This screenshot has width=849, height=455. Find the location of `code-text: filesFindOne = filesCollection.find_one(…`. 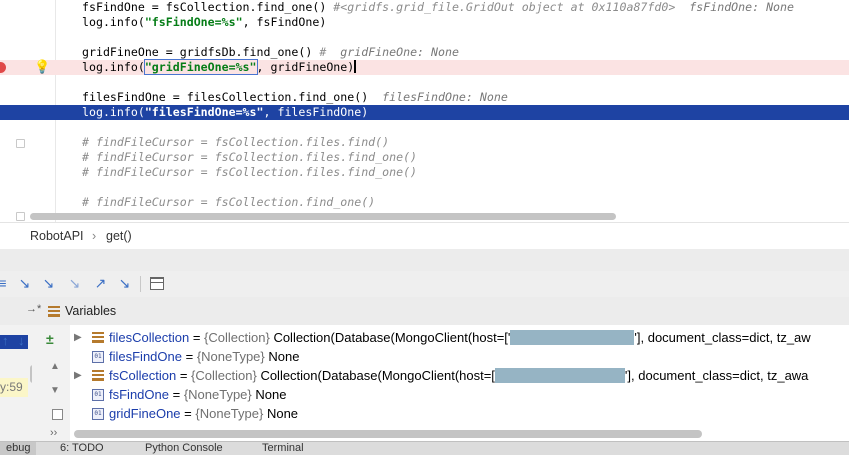

code-text: filesFindOne = filesCollection.find_one(… is located at coordinates (225, 97).